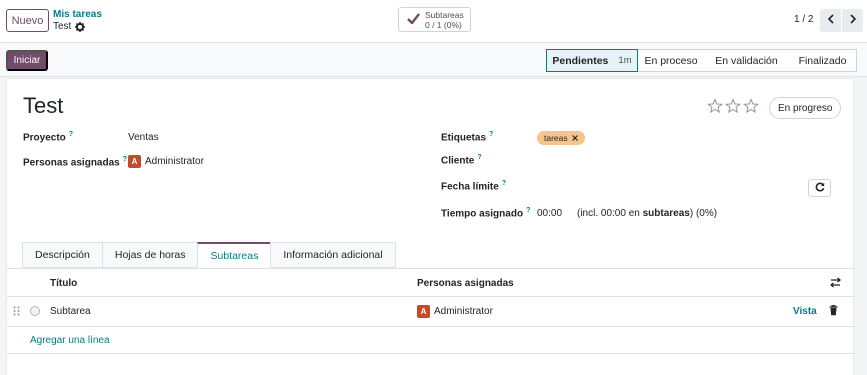 Image resolution: width=867 pixels, height=375 pixels. Describe the element at coordinates (413, 19) in the screenshot. I see `check-icon` at that location.